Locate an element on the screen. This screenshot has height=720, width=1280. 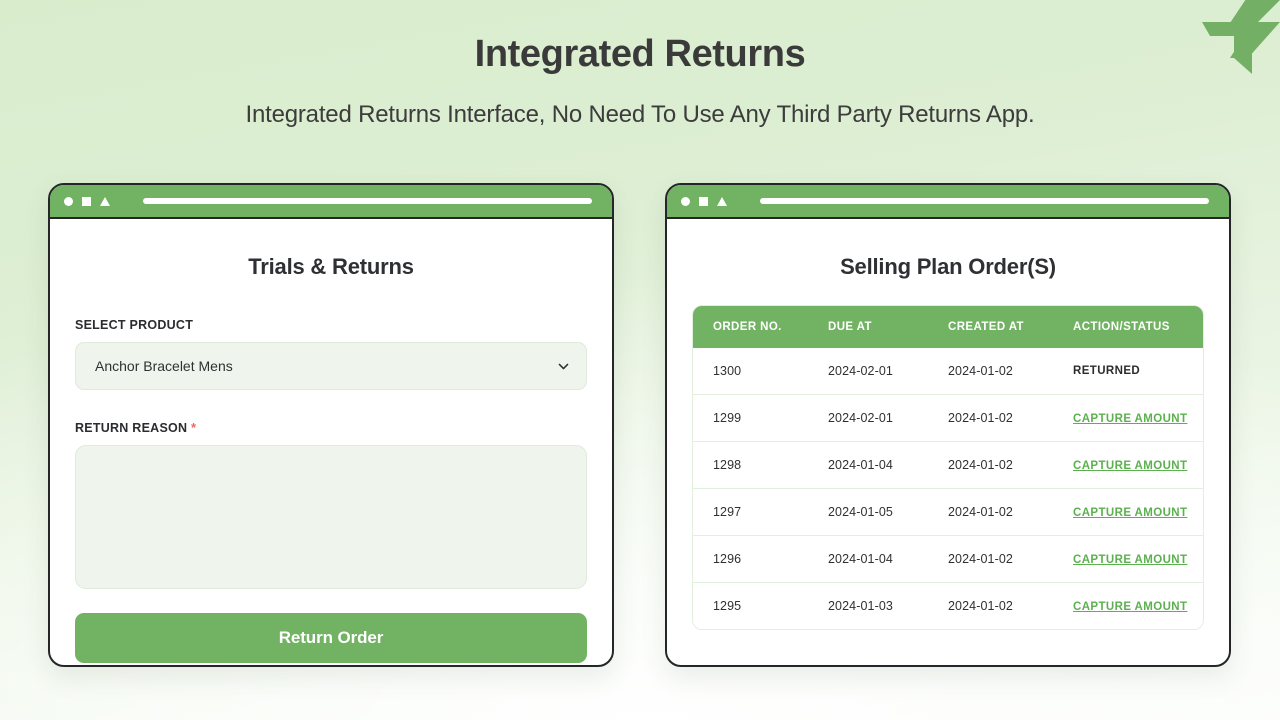
trials-returns-heading: Trials & Returns is located at coordinates (331, 266).